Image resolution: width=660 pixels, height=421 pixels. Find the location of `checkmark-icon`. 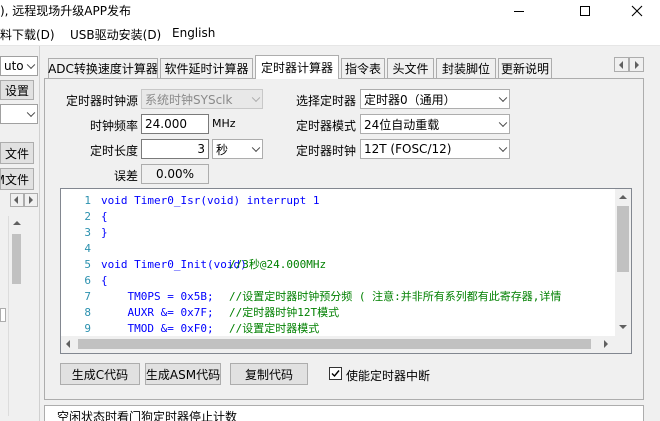

checkmark-icon is located at coordinates (335, 374).